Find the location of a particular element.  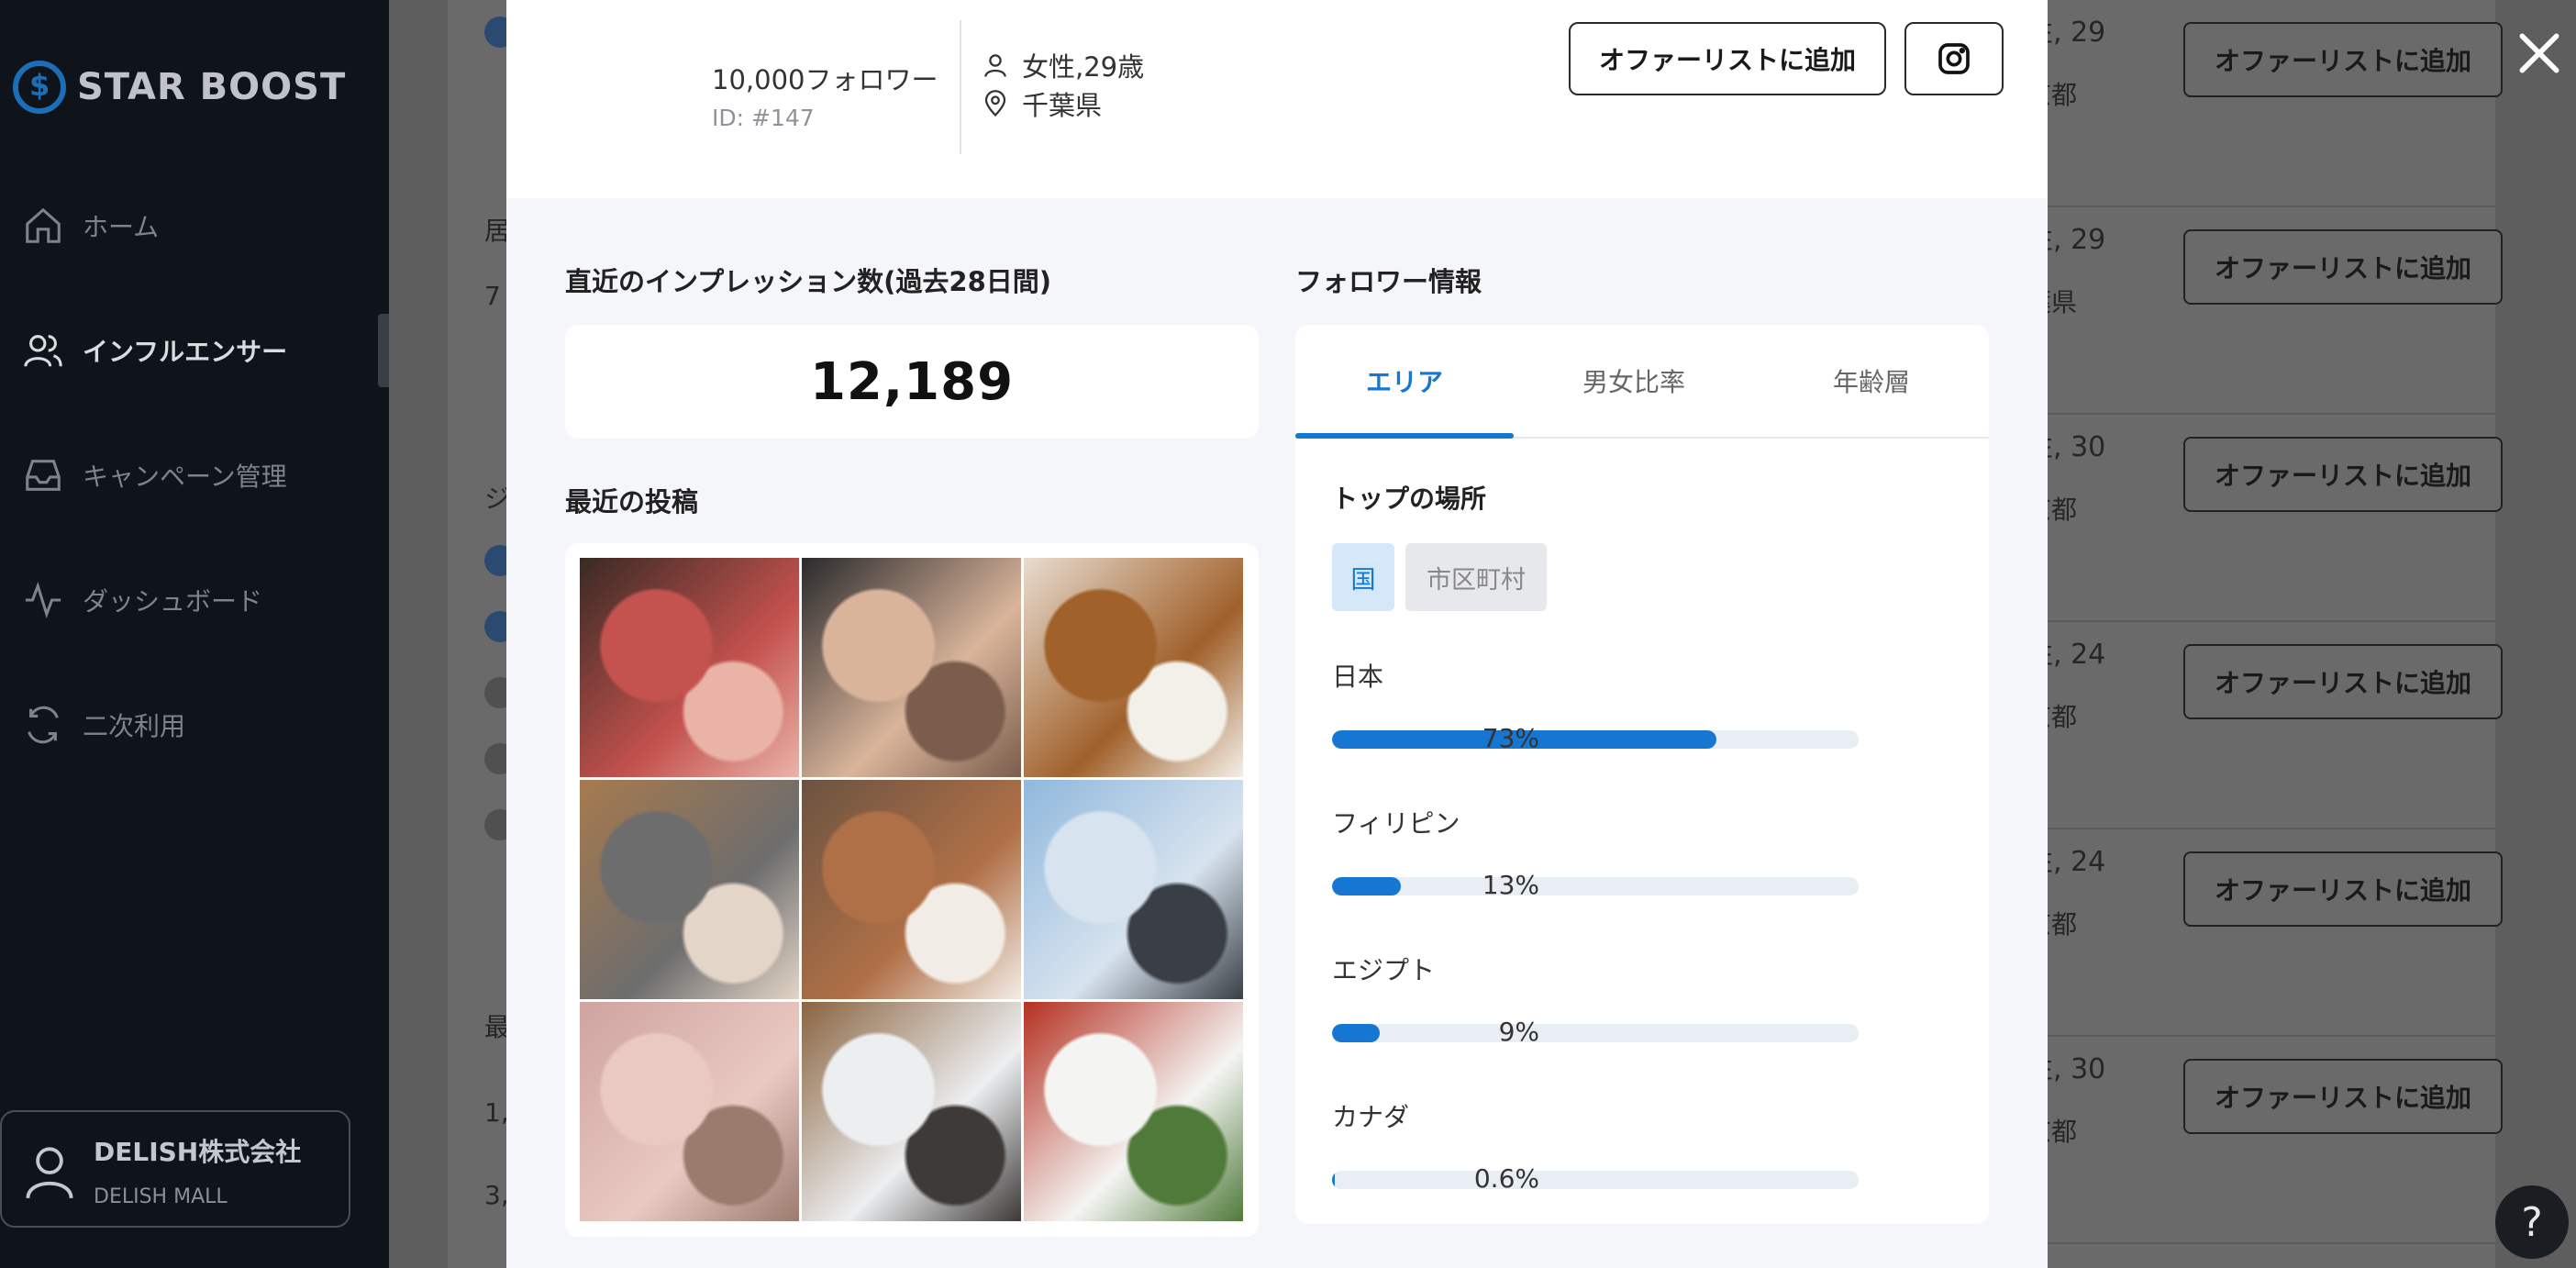

recent-posts-grid is located at coordinates (912, 890).